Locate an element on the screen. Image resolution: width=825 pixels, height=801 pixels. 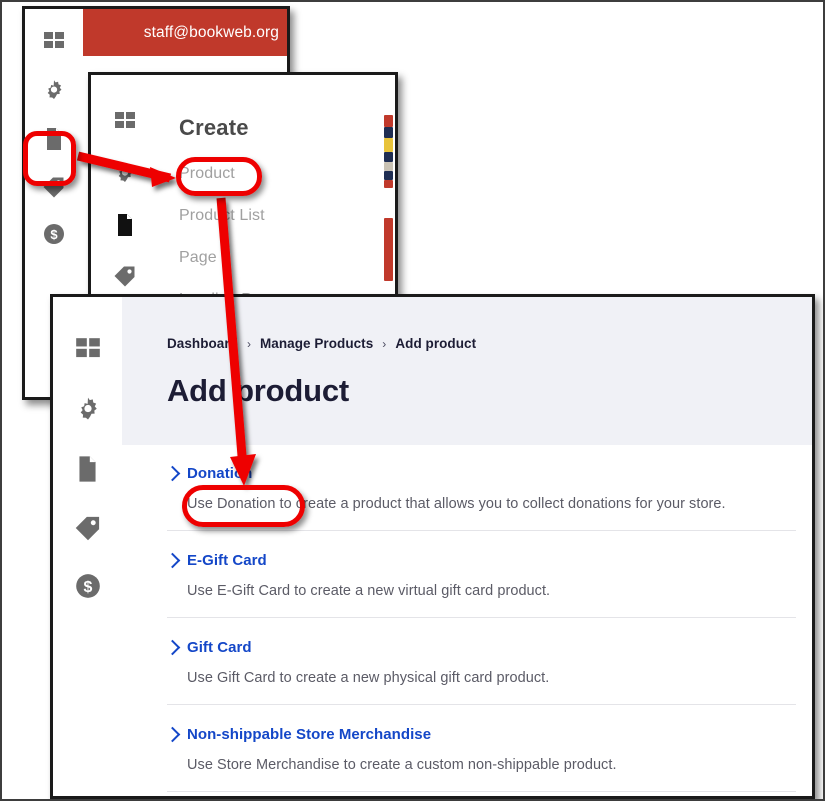
create-window-sidebar is located at coordinates (125, 188).